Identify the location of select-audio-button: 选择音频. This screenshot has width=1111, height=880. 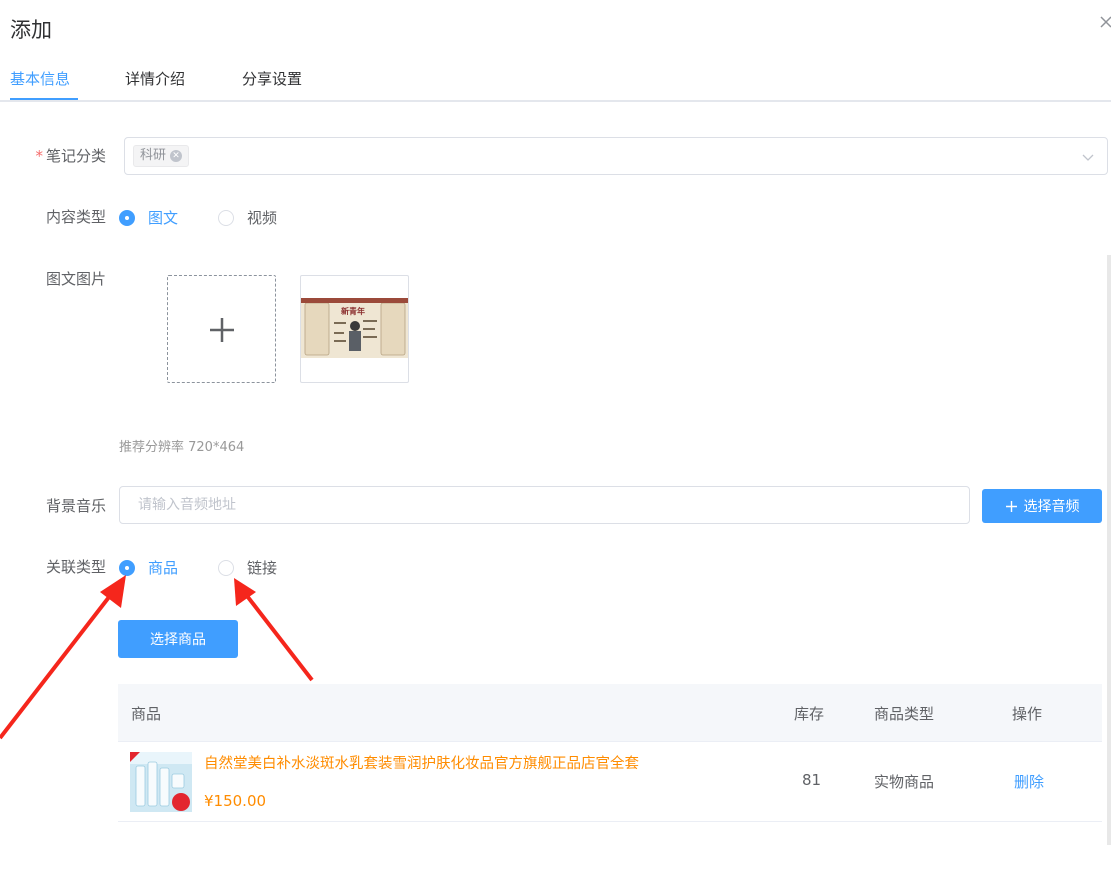
(1042, 506).